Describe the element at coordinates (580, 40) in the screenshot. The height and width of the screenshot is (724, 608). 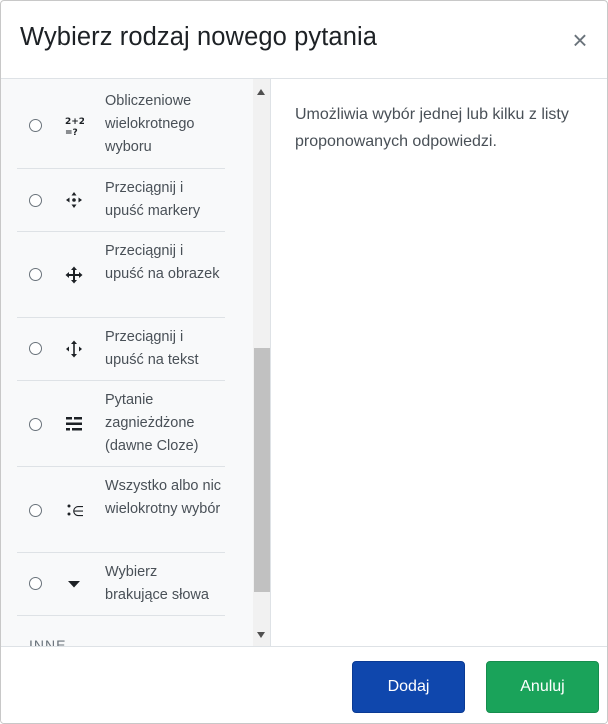
I see `close-icon: ×` at that location.